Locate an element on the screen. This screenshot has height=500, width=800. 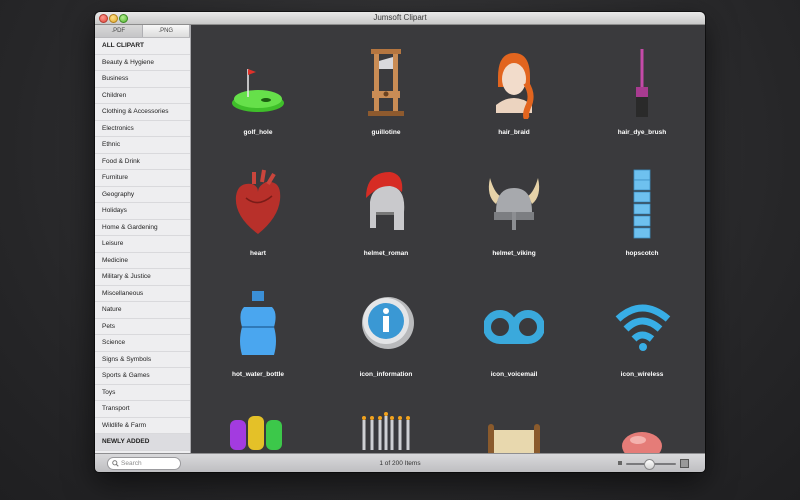
clipart-item: hair_dye_brush is located at coordinates (641, 85).